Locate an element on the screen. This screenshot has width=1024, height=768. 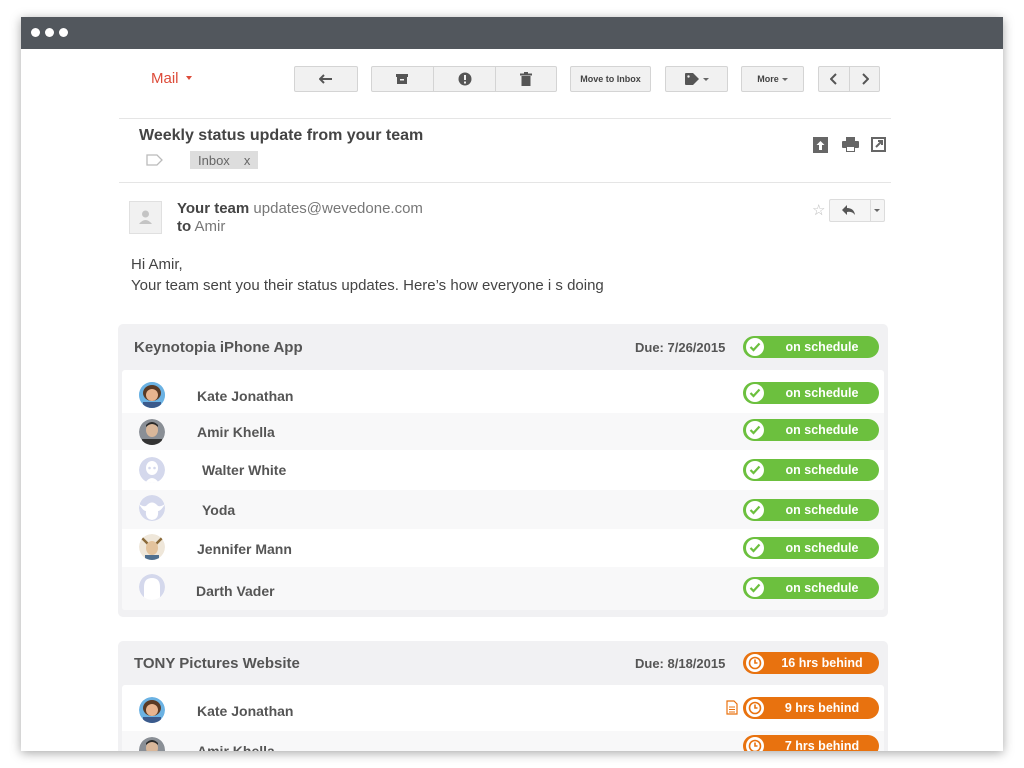
walter-avatar is located at coordinates (152, 470).